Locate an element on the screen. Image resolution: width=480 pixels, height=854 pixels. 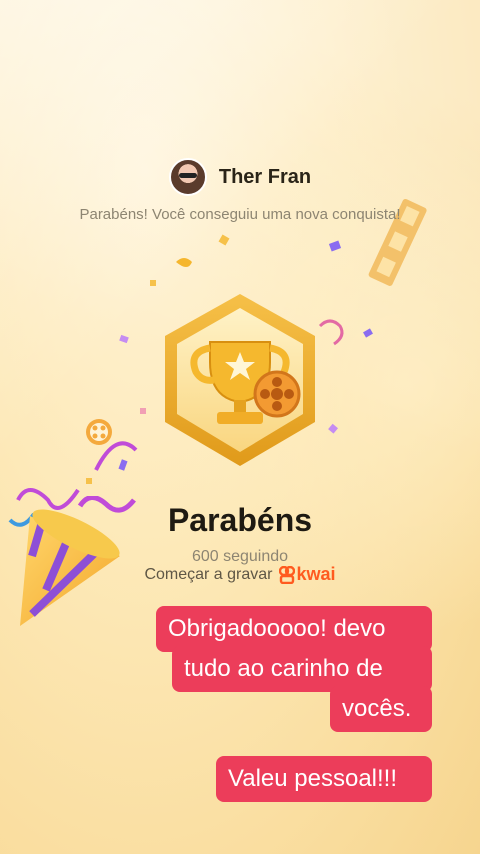
kwai-logo: kwai is located at coordinates (307, 574).